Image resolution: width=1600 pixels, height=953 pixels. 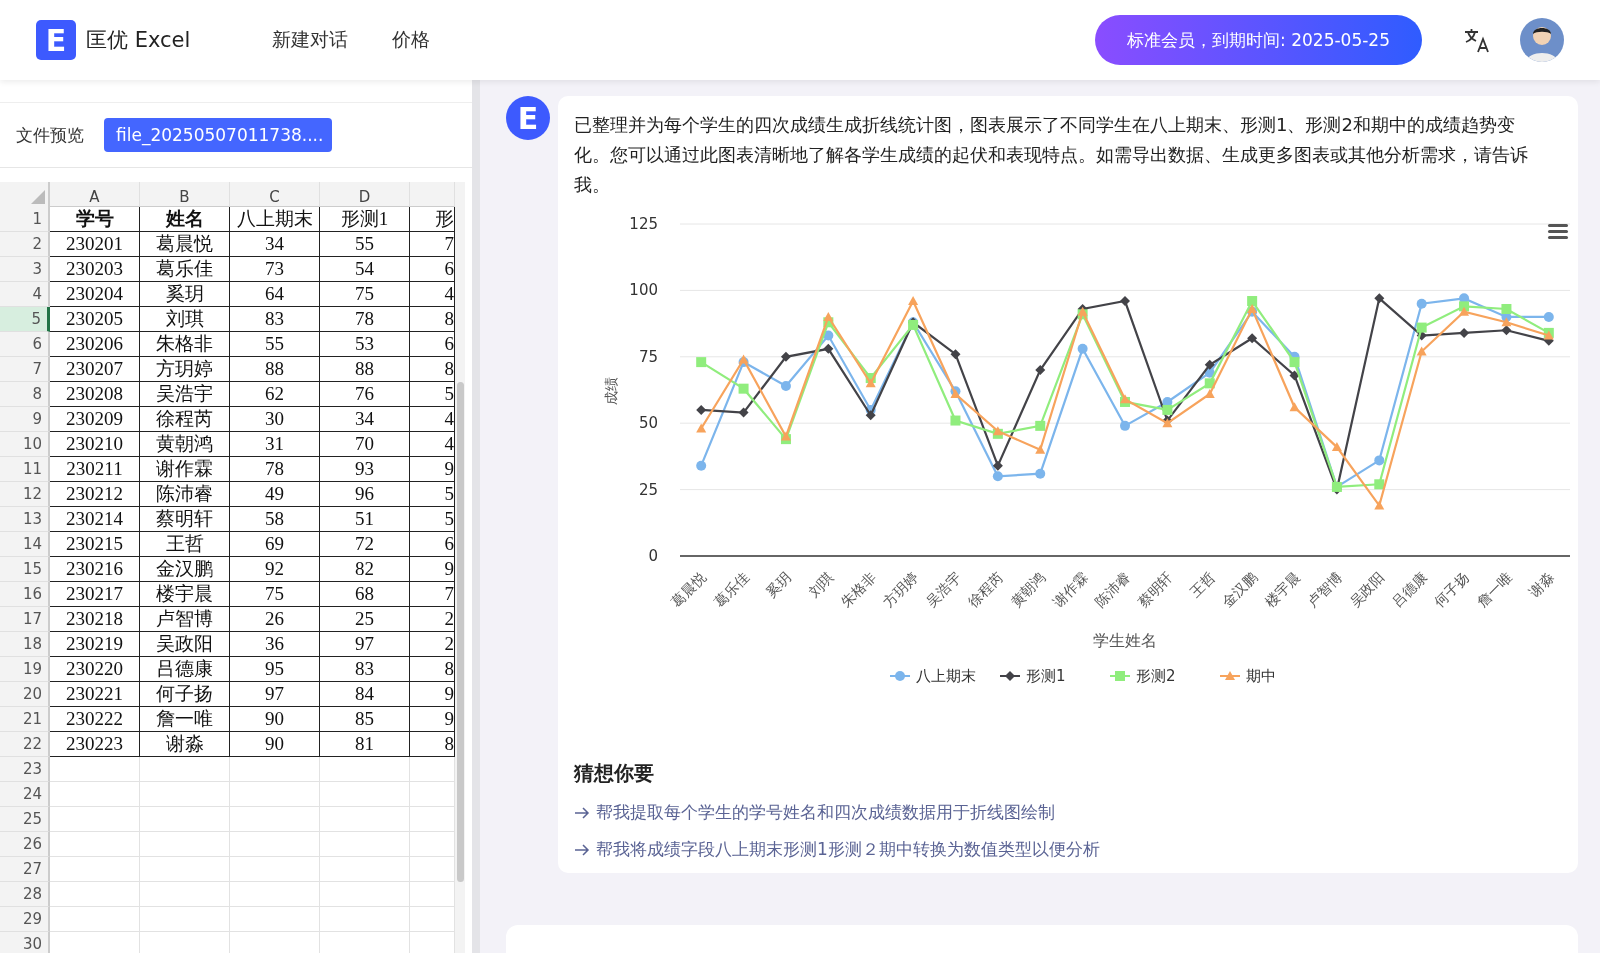 I want to click on row-header: 12, so click(x=25, y=494).